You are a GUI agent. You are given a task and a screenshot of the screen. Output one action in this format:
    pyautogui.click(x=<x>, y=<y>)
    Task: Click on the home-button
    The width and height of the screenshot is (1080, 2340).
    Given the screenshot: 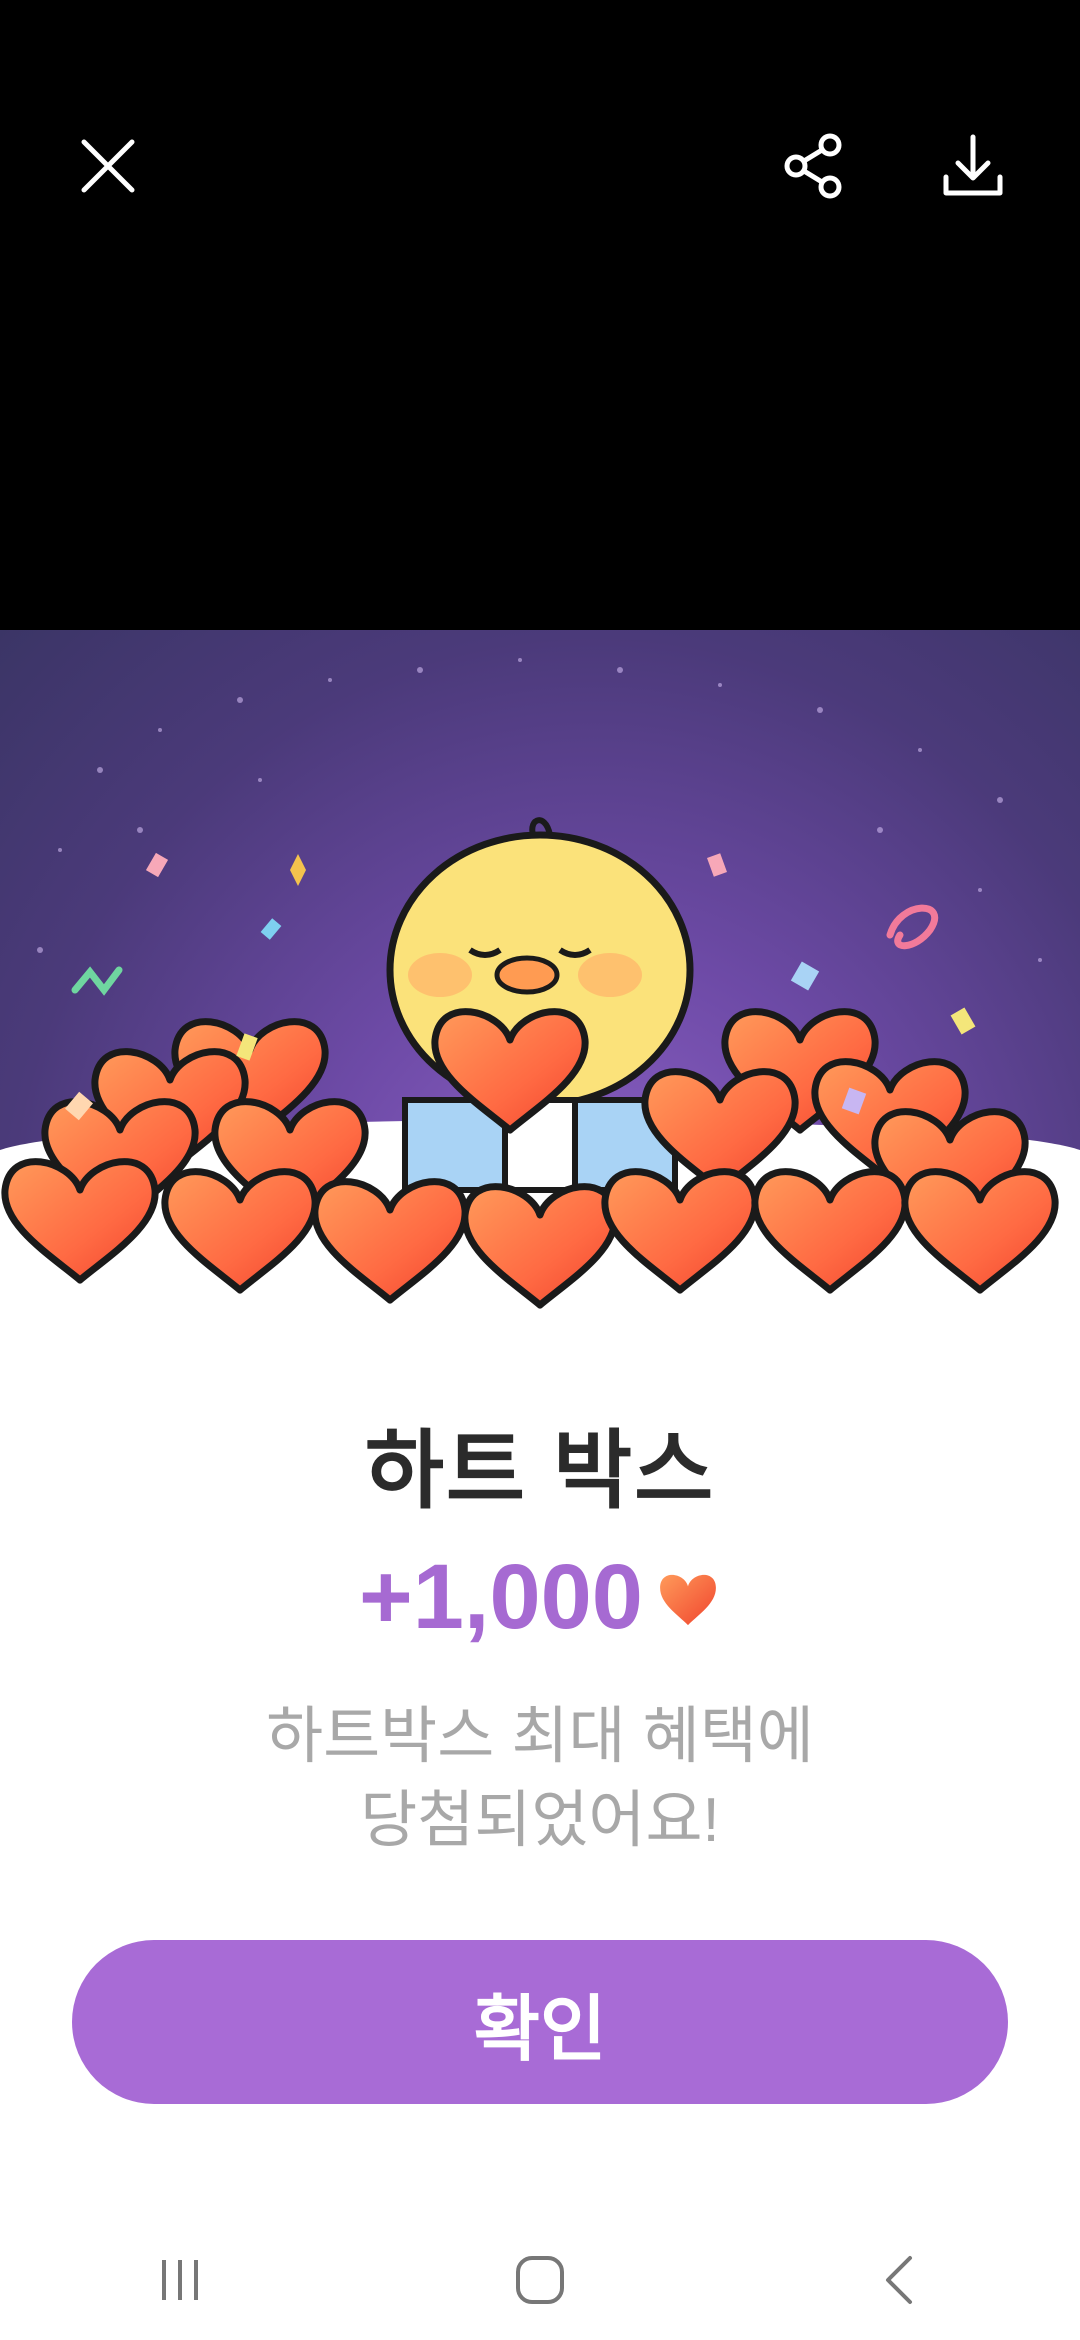 What is the action you would take?
    pyautogui.click(x=540, y=2280)
    